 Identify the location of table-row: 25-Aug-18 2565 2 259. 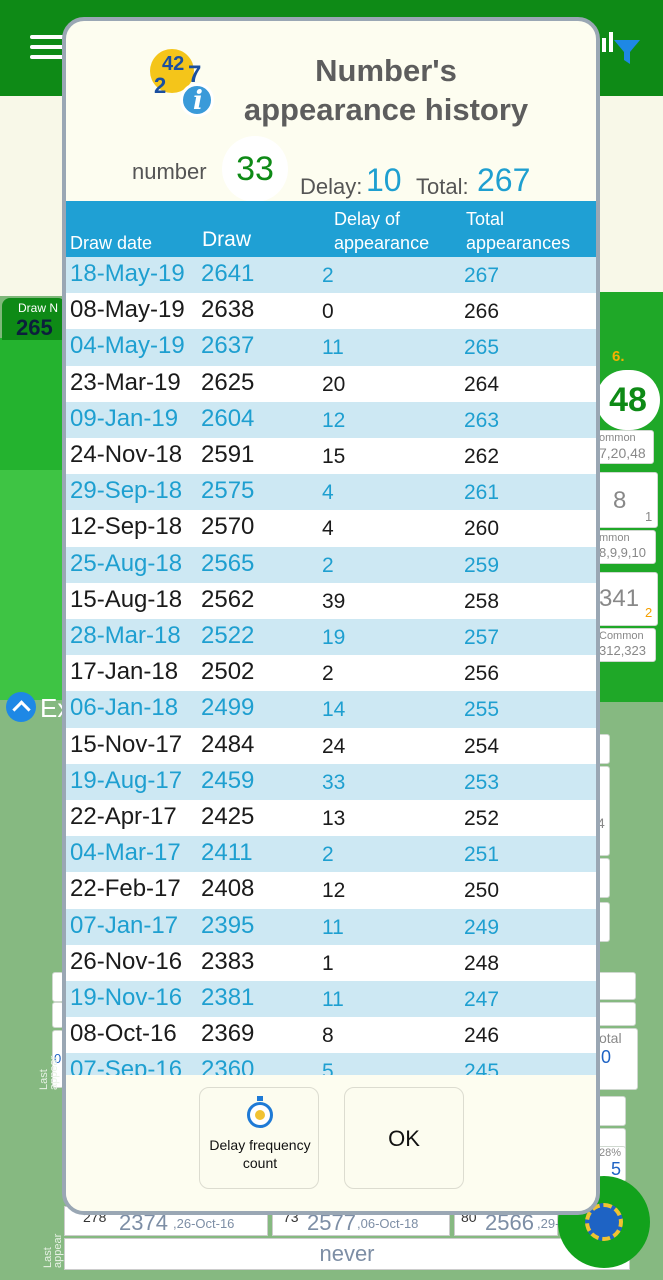
(331, 564).